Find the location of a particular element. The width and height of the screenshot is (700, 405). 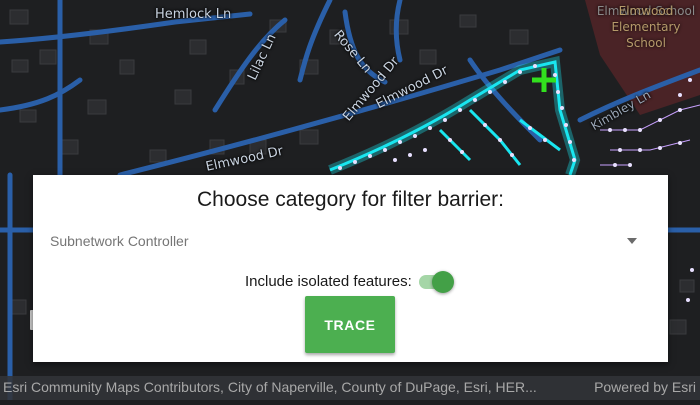

toggle-thumb is located at coordinates (443, 282).